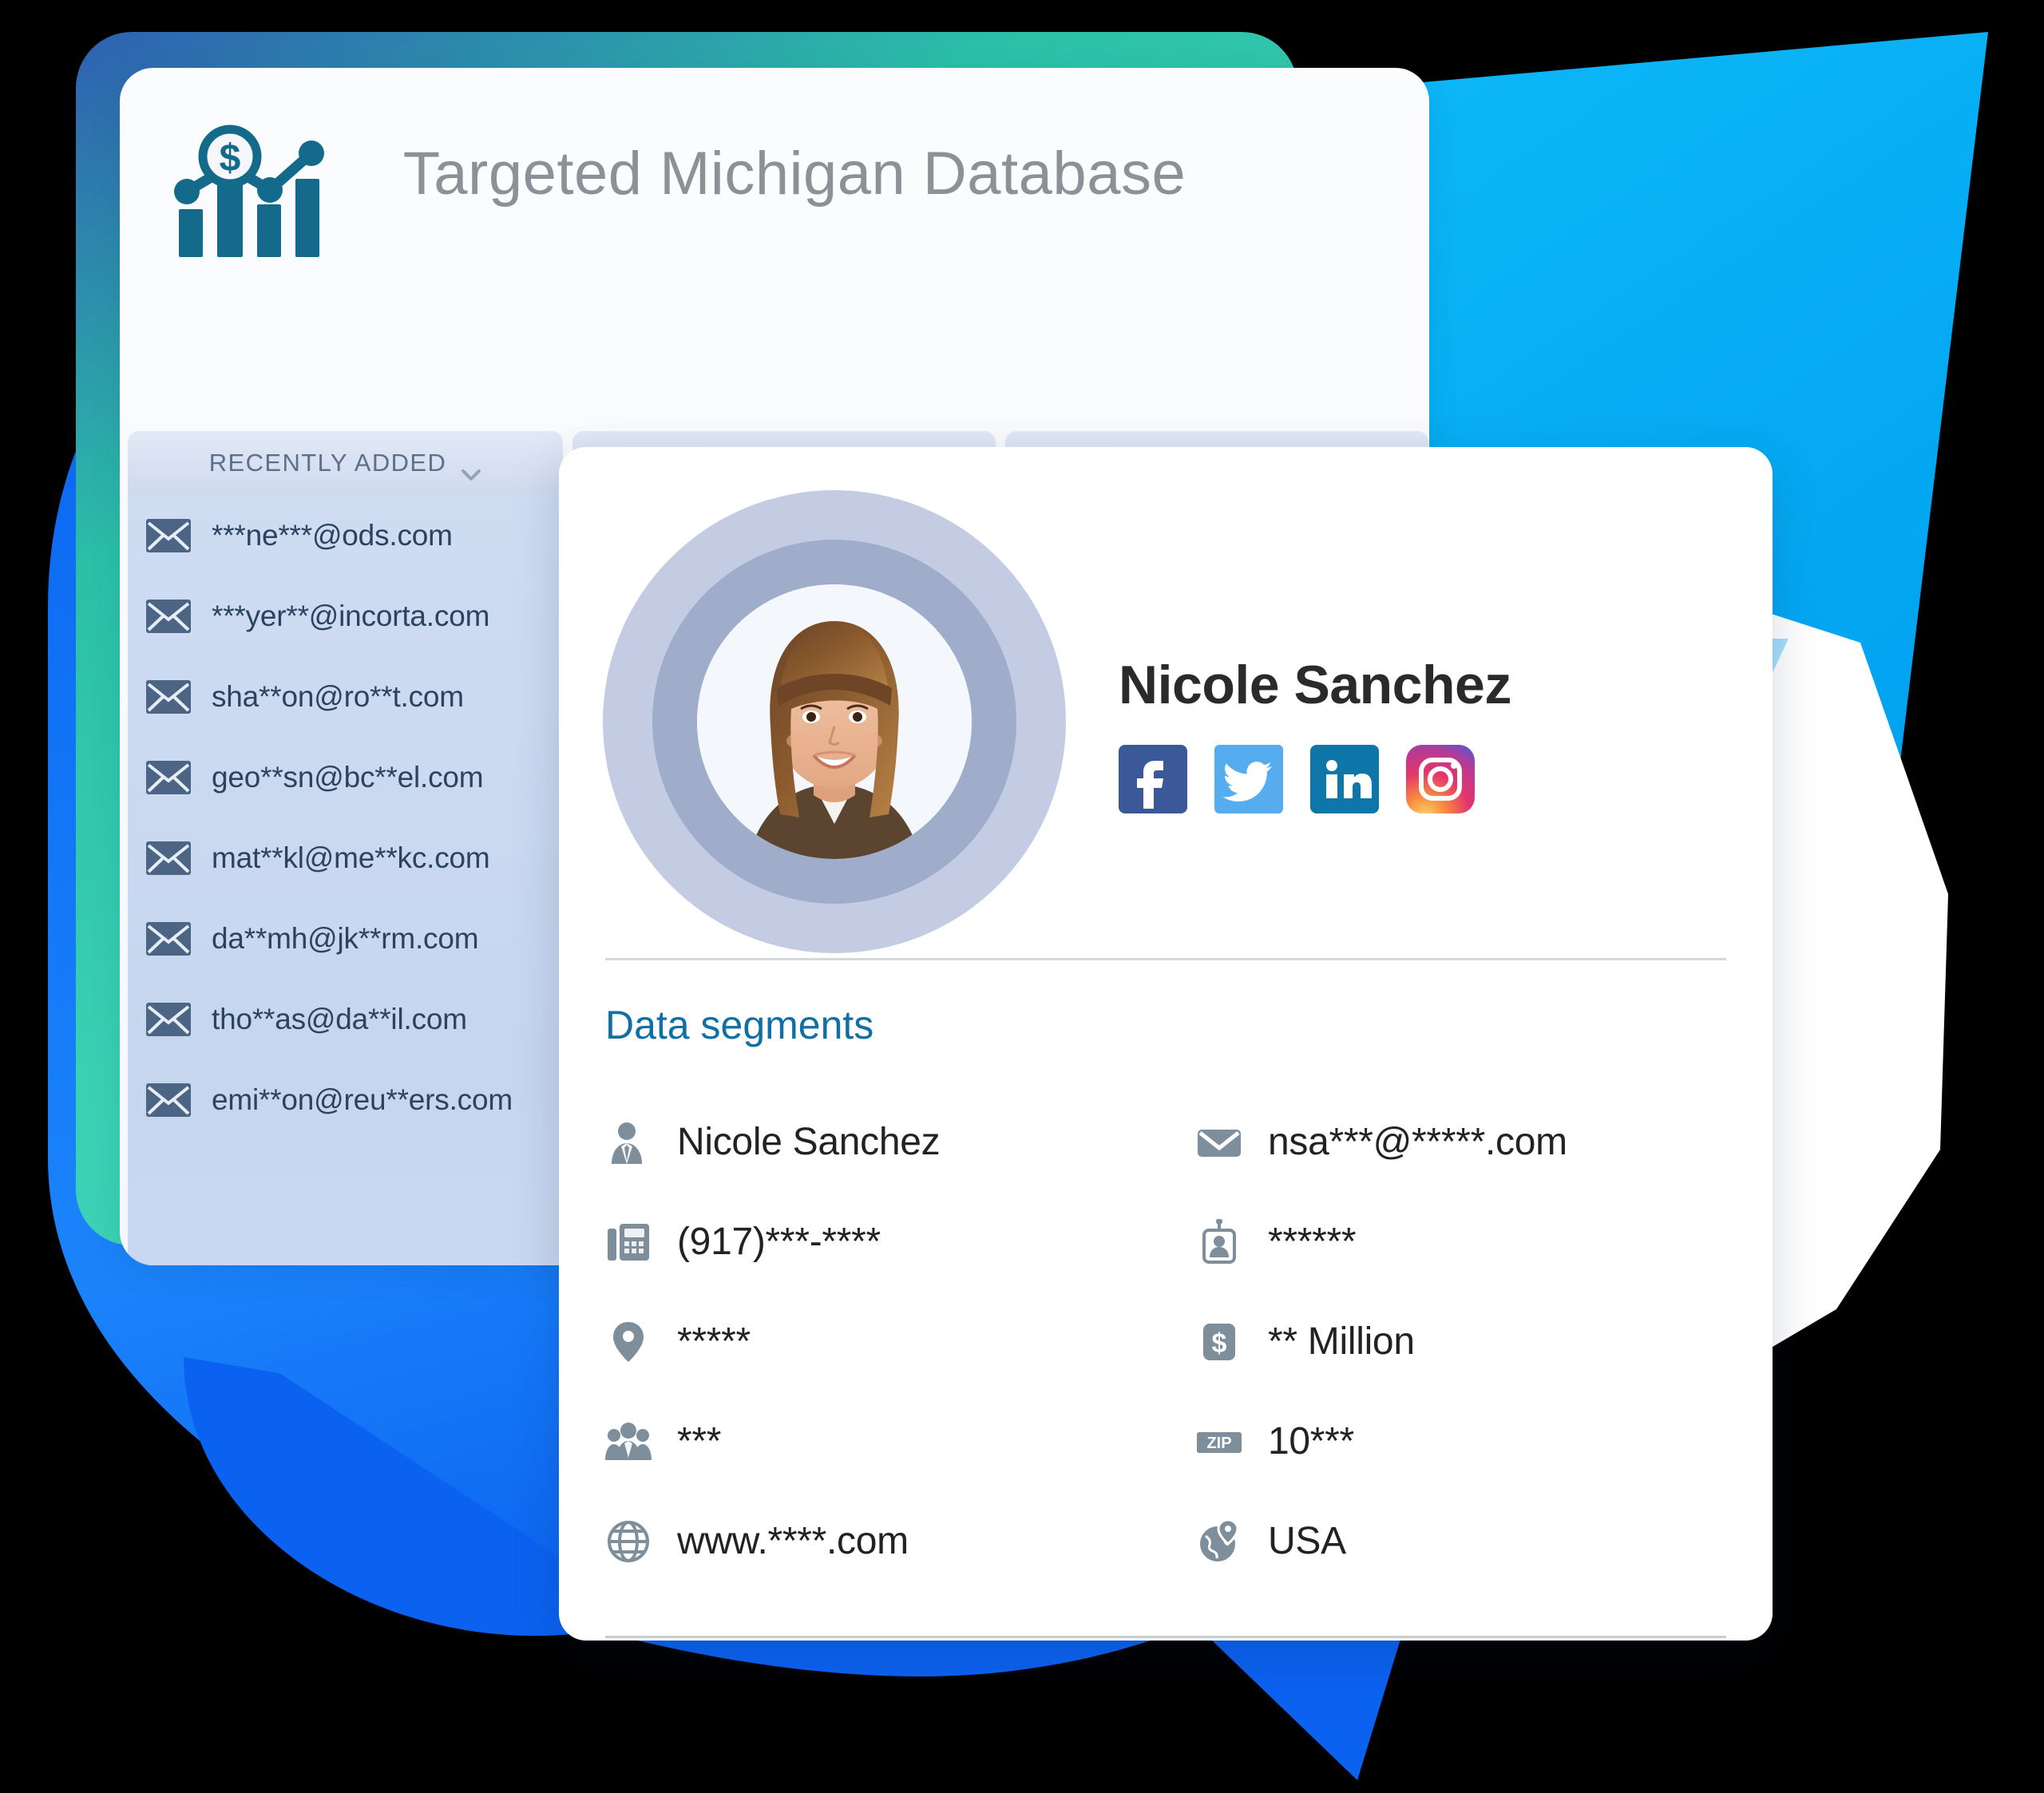  I want to click on segment-row-email: nsa***@*****.com, so click(1484, 1142).